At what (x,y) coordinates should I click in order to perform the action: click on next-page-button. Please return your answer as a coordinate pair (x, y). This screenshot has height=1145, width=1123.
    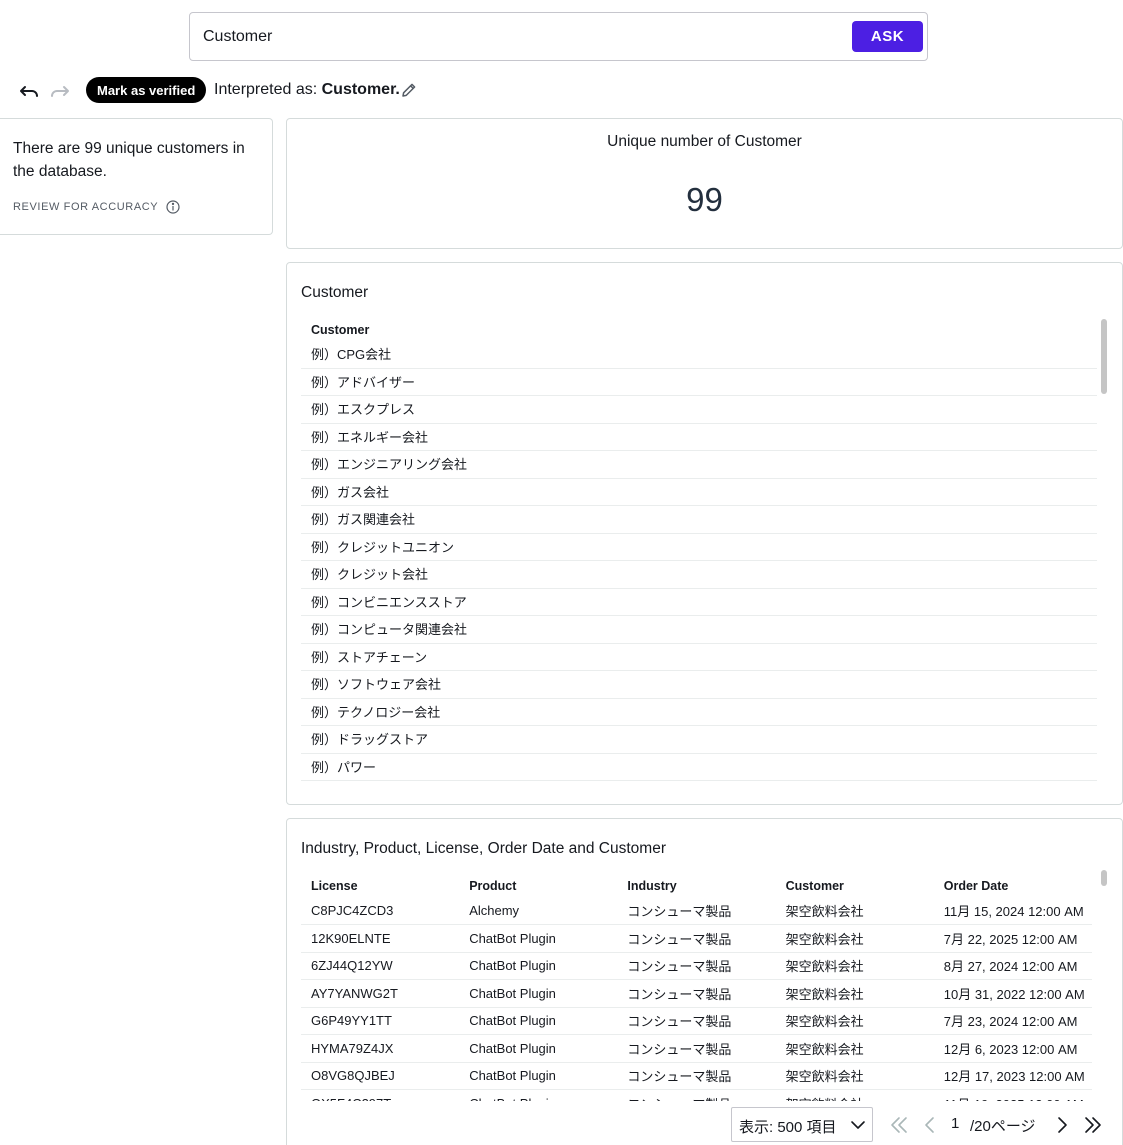
    Looking at the image, I should click on (1062, 1125).